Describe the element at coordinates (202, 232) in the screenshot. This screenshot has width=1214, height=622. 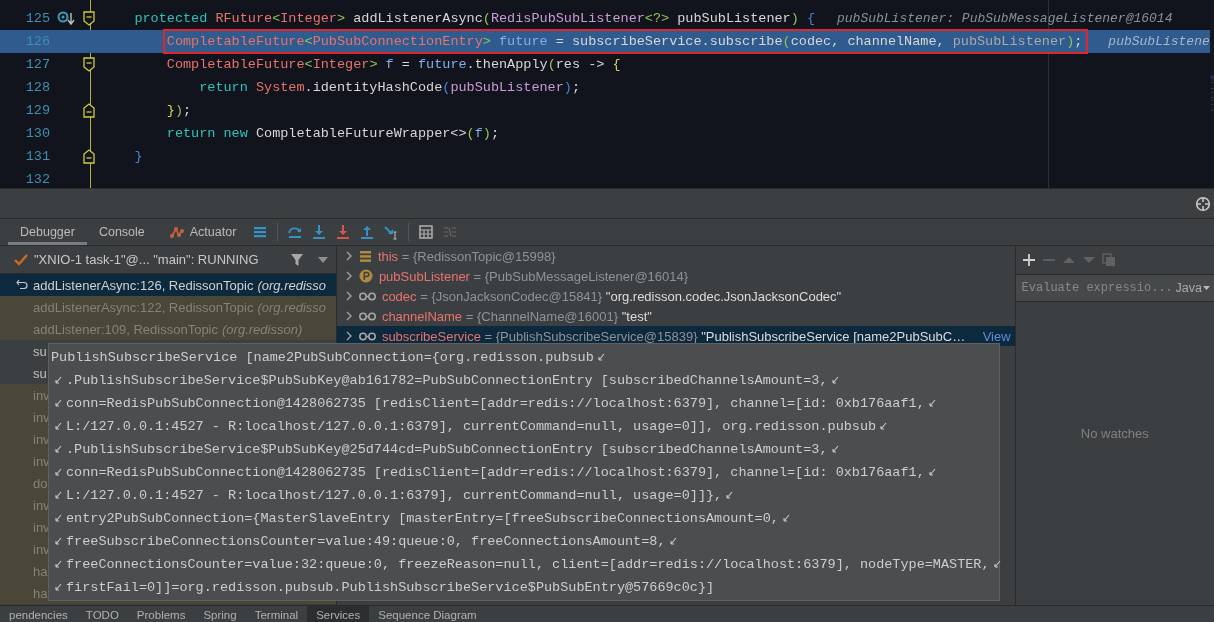
I see `debug-tab: Actuator` at that location.